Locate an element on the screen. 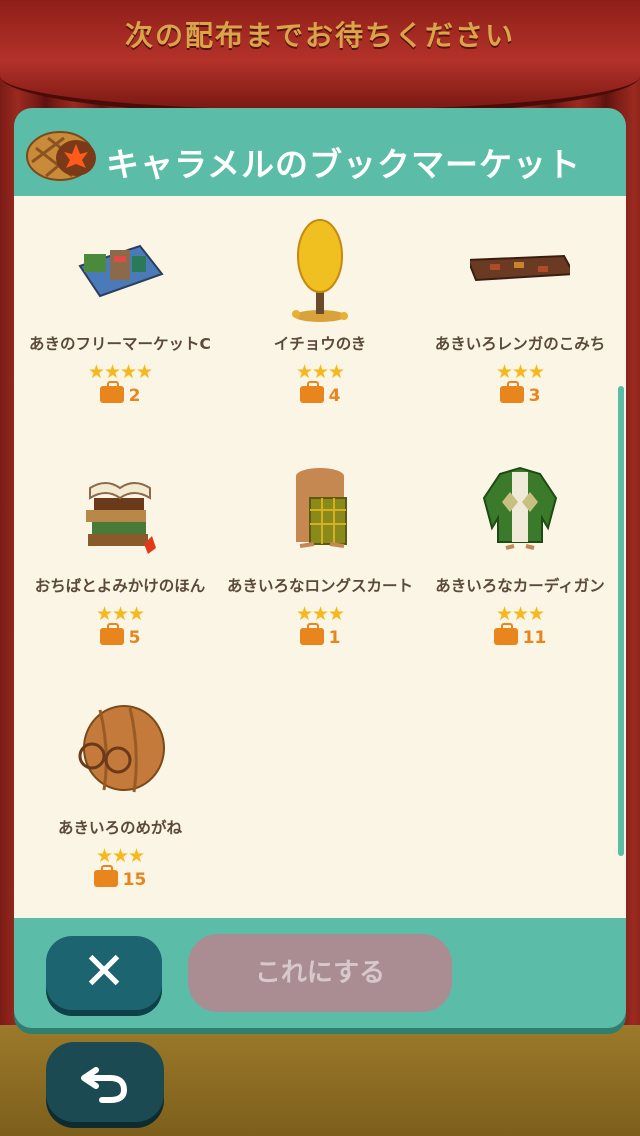 This screenshot has width=640, height=1136. item-name: おちばとよみかけのほん is located at coordinates (120, 586).